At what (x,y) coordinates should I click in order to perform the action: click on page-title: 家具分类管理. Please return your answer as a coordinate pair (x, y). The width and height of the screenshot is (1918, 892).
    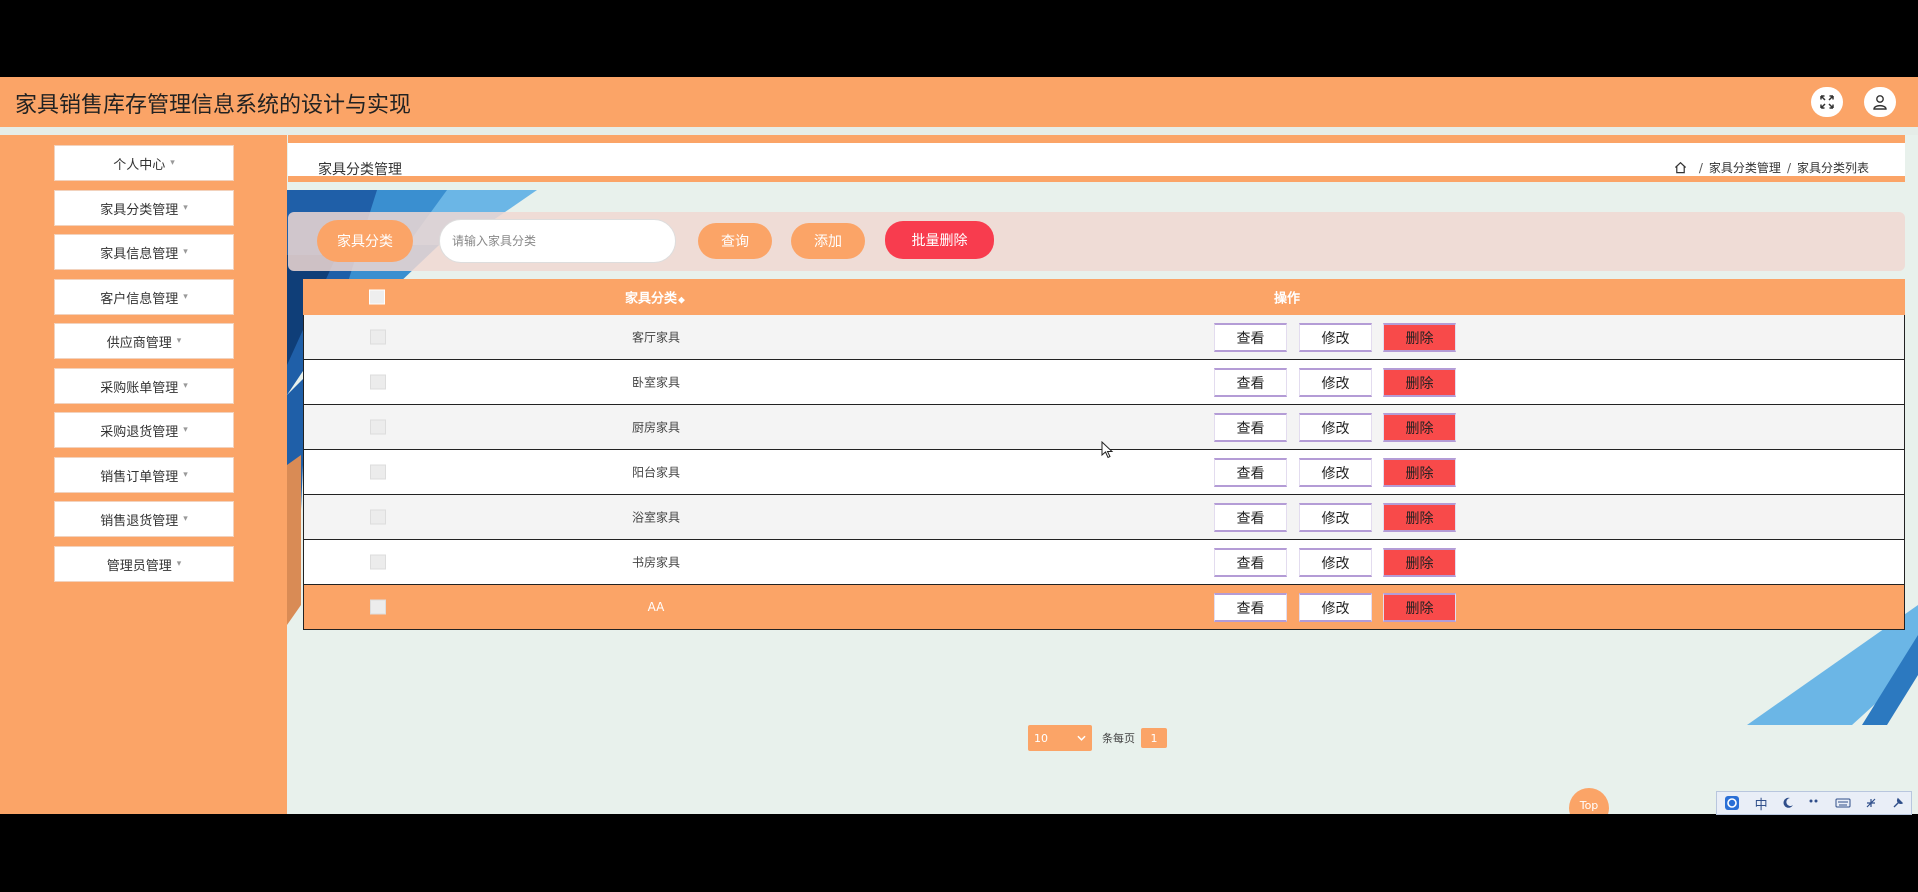
    Looking at the image, I should click on (360, 170).